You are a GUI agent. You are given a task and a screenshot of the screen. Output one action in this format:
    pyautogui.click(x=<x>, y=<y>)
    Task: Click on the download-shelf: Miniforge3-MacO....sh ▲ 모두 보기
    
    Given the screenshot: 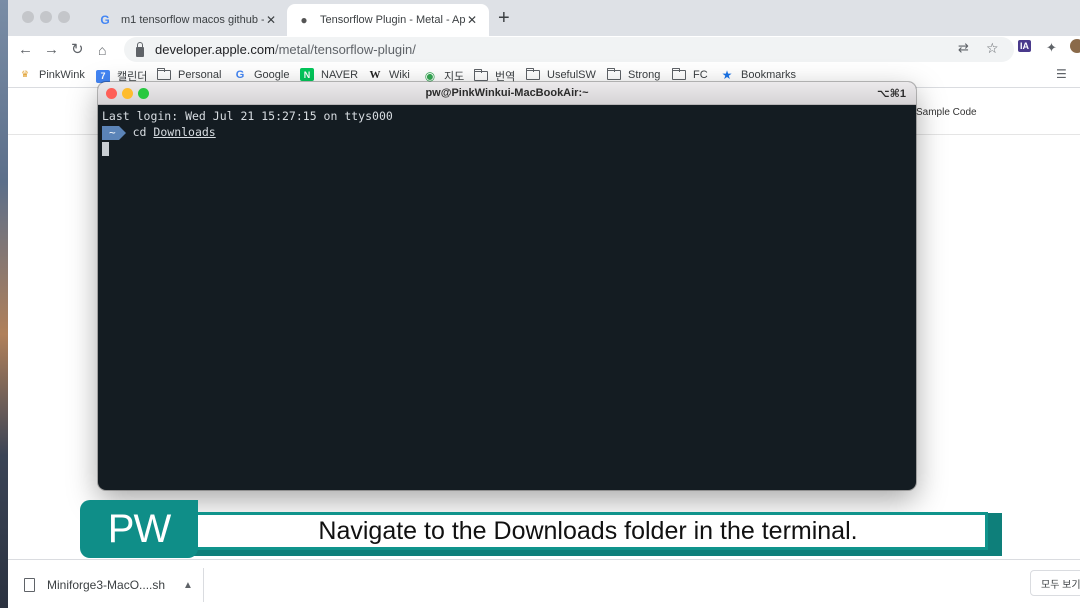 What is the action you would take?
    pyautogui.click(x=544, y=583)
    